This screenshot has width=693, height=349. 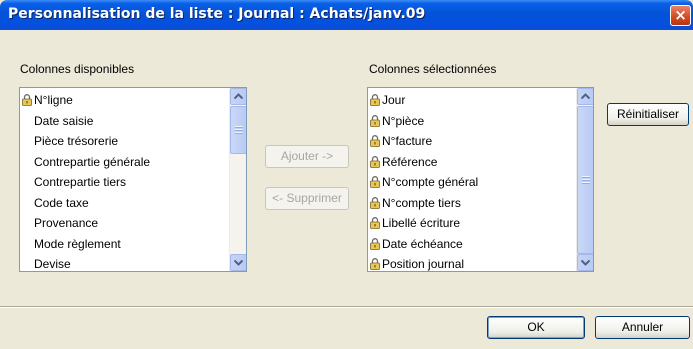 I want to click on available-list-item-label: Code taxe, so click(x=61, y=202).